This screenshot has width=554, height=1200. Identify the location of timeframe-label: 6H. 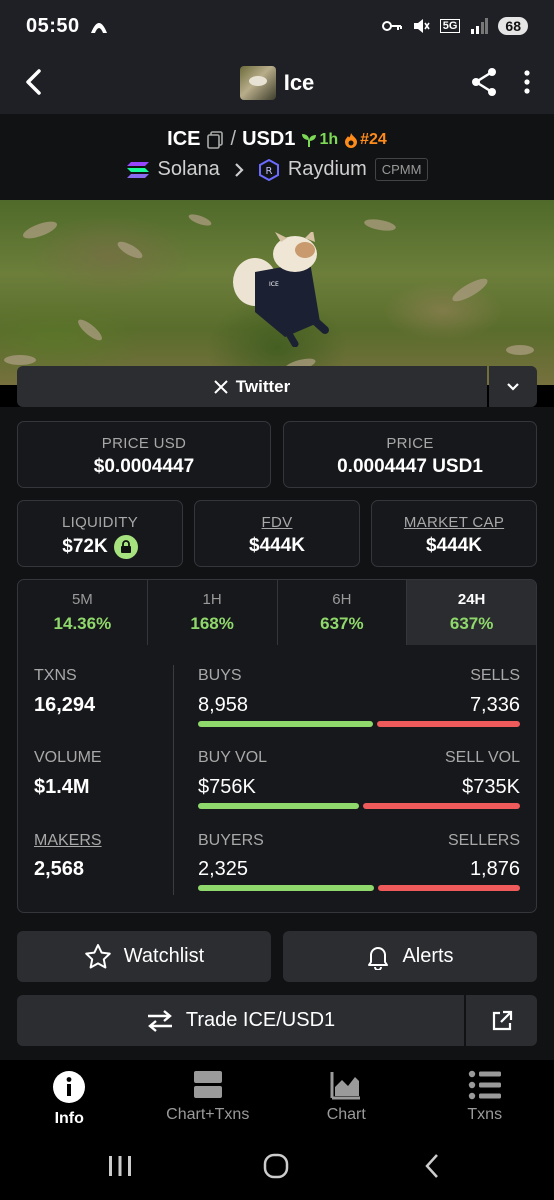
(342, 599).